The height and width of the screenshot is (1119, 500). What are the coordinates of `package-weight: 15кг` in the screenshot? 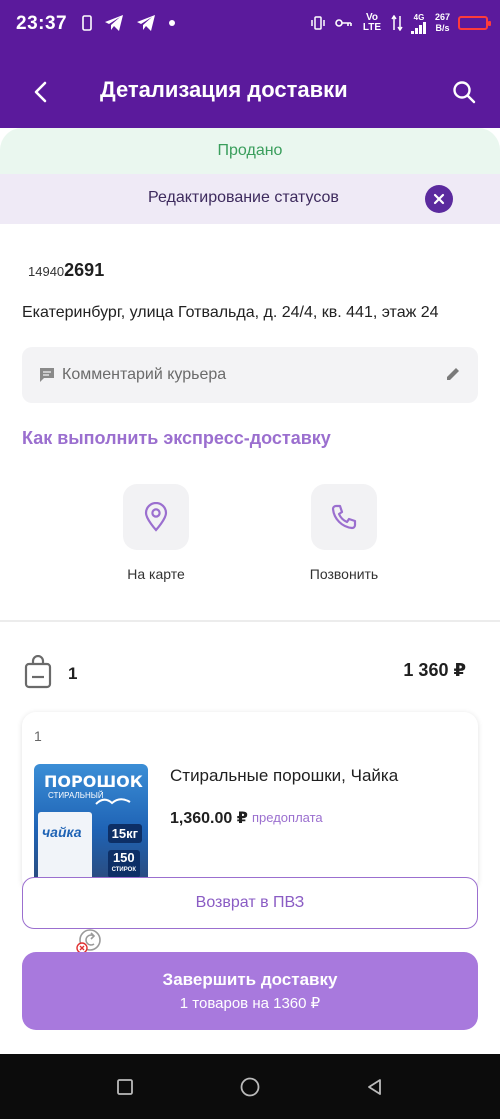 It's located at (124, 833).